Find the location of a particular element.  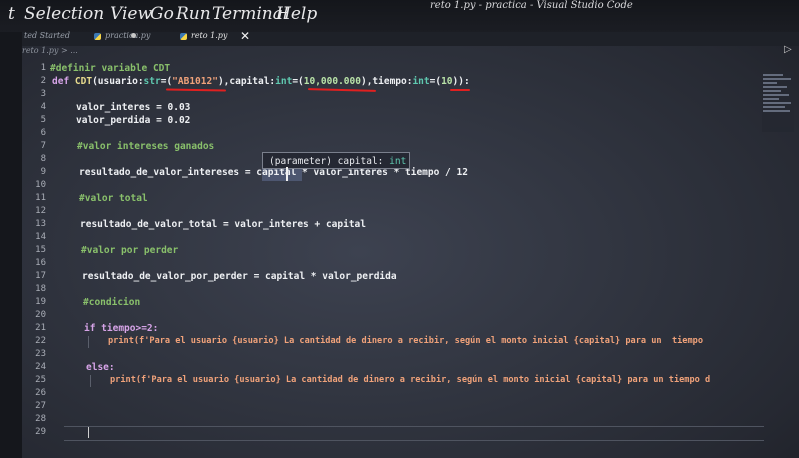

menu-view: View is located at coordinates (131, 14).